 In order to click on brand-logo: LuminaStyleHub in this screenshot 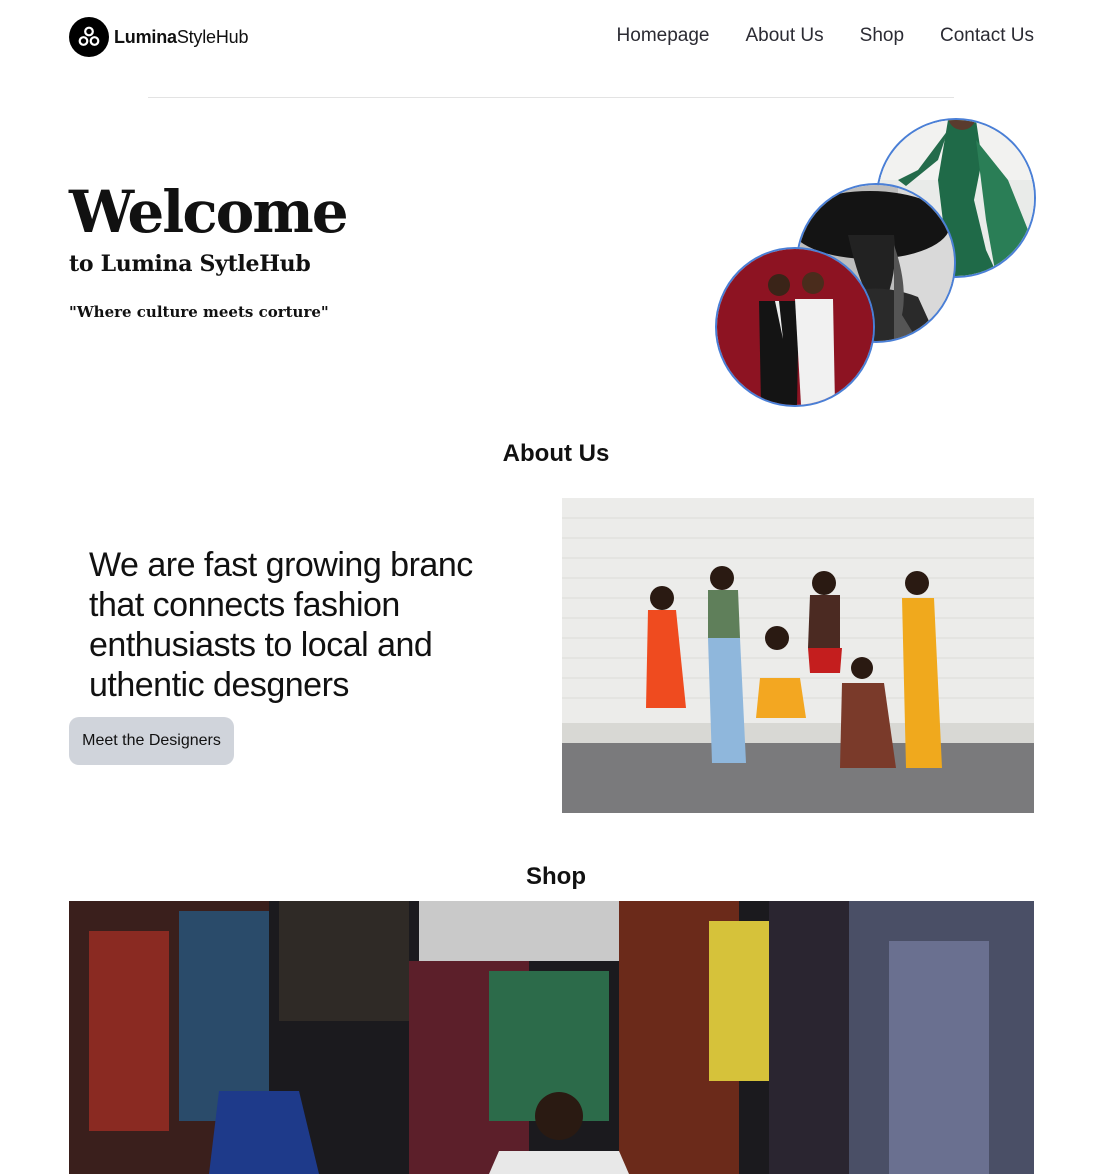, I will do `click(158, 37)`.